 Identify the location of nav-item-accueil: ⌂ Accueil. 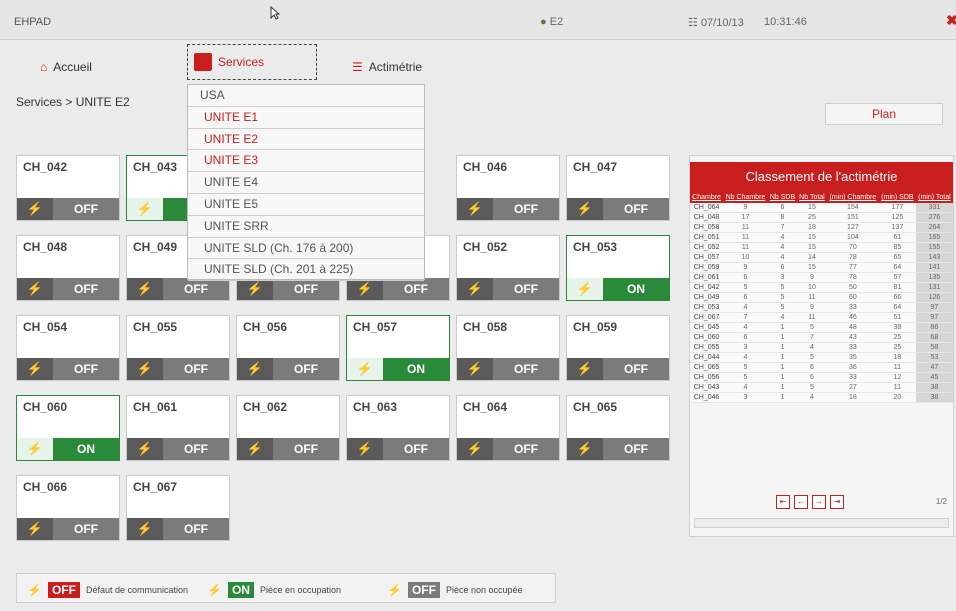
(66, 67).